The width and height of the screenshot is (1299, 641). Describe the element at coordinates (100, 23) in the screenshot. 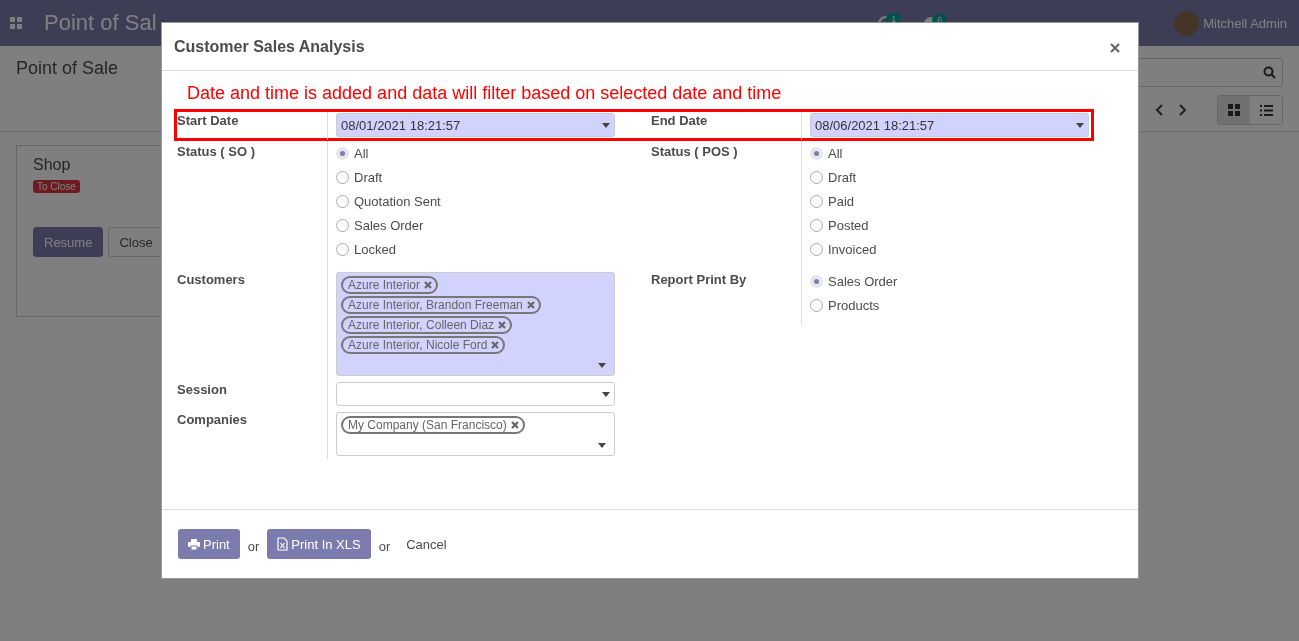

I see `app-title: Point of Sal` at that location.